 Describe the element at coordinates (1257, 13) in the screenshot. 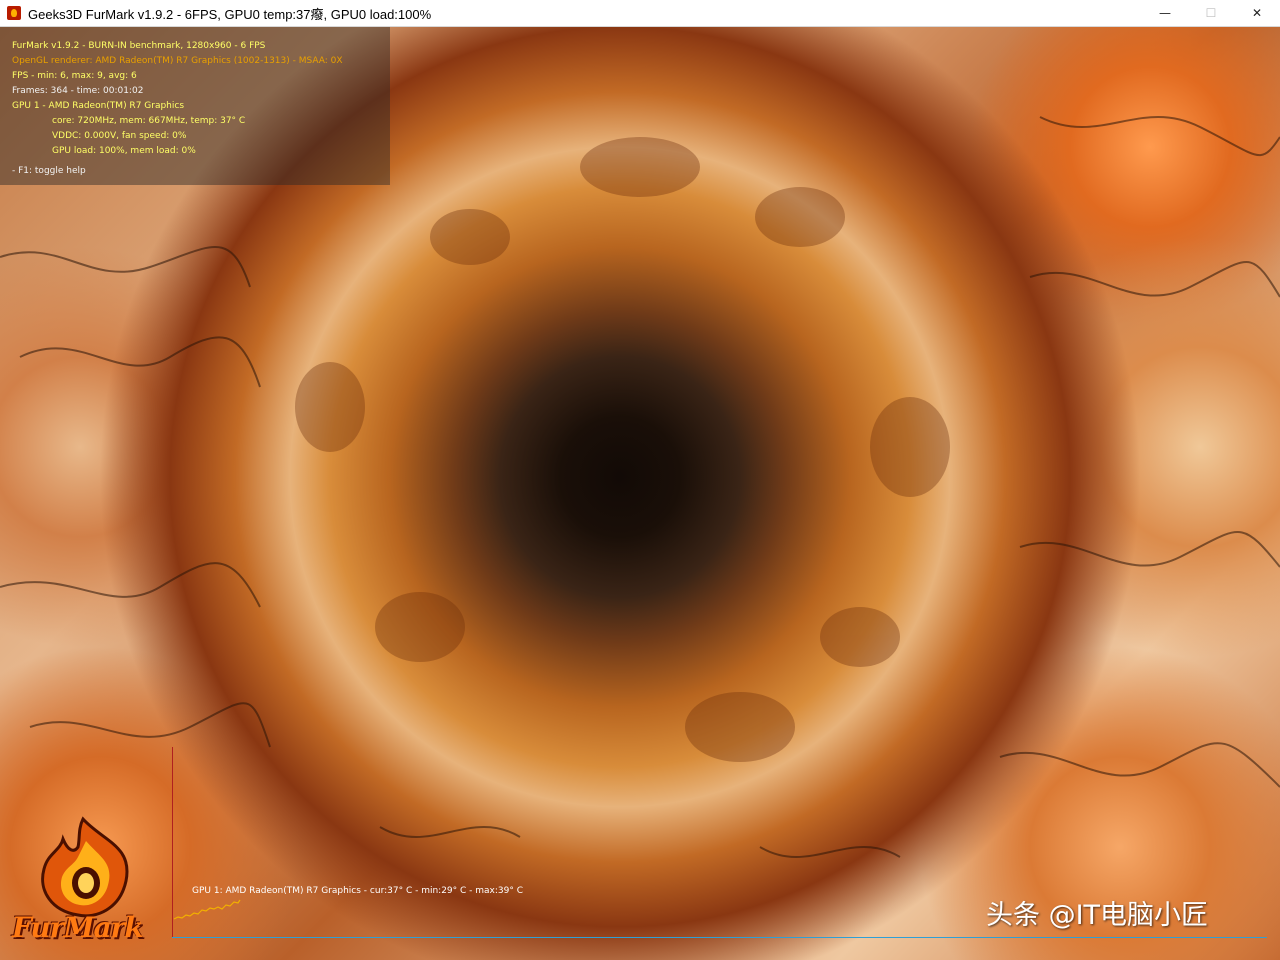

I see `close-button: ✕` at that location.